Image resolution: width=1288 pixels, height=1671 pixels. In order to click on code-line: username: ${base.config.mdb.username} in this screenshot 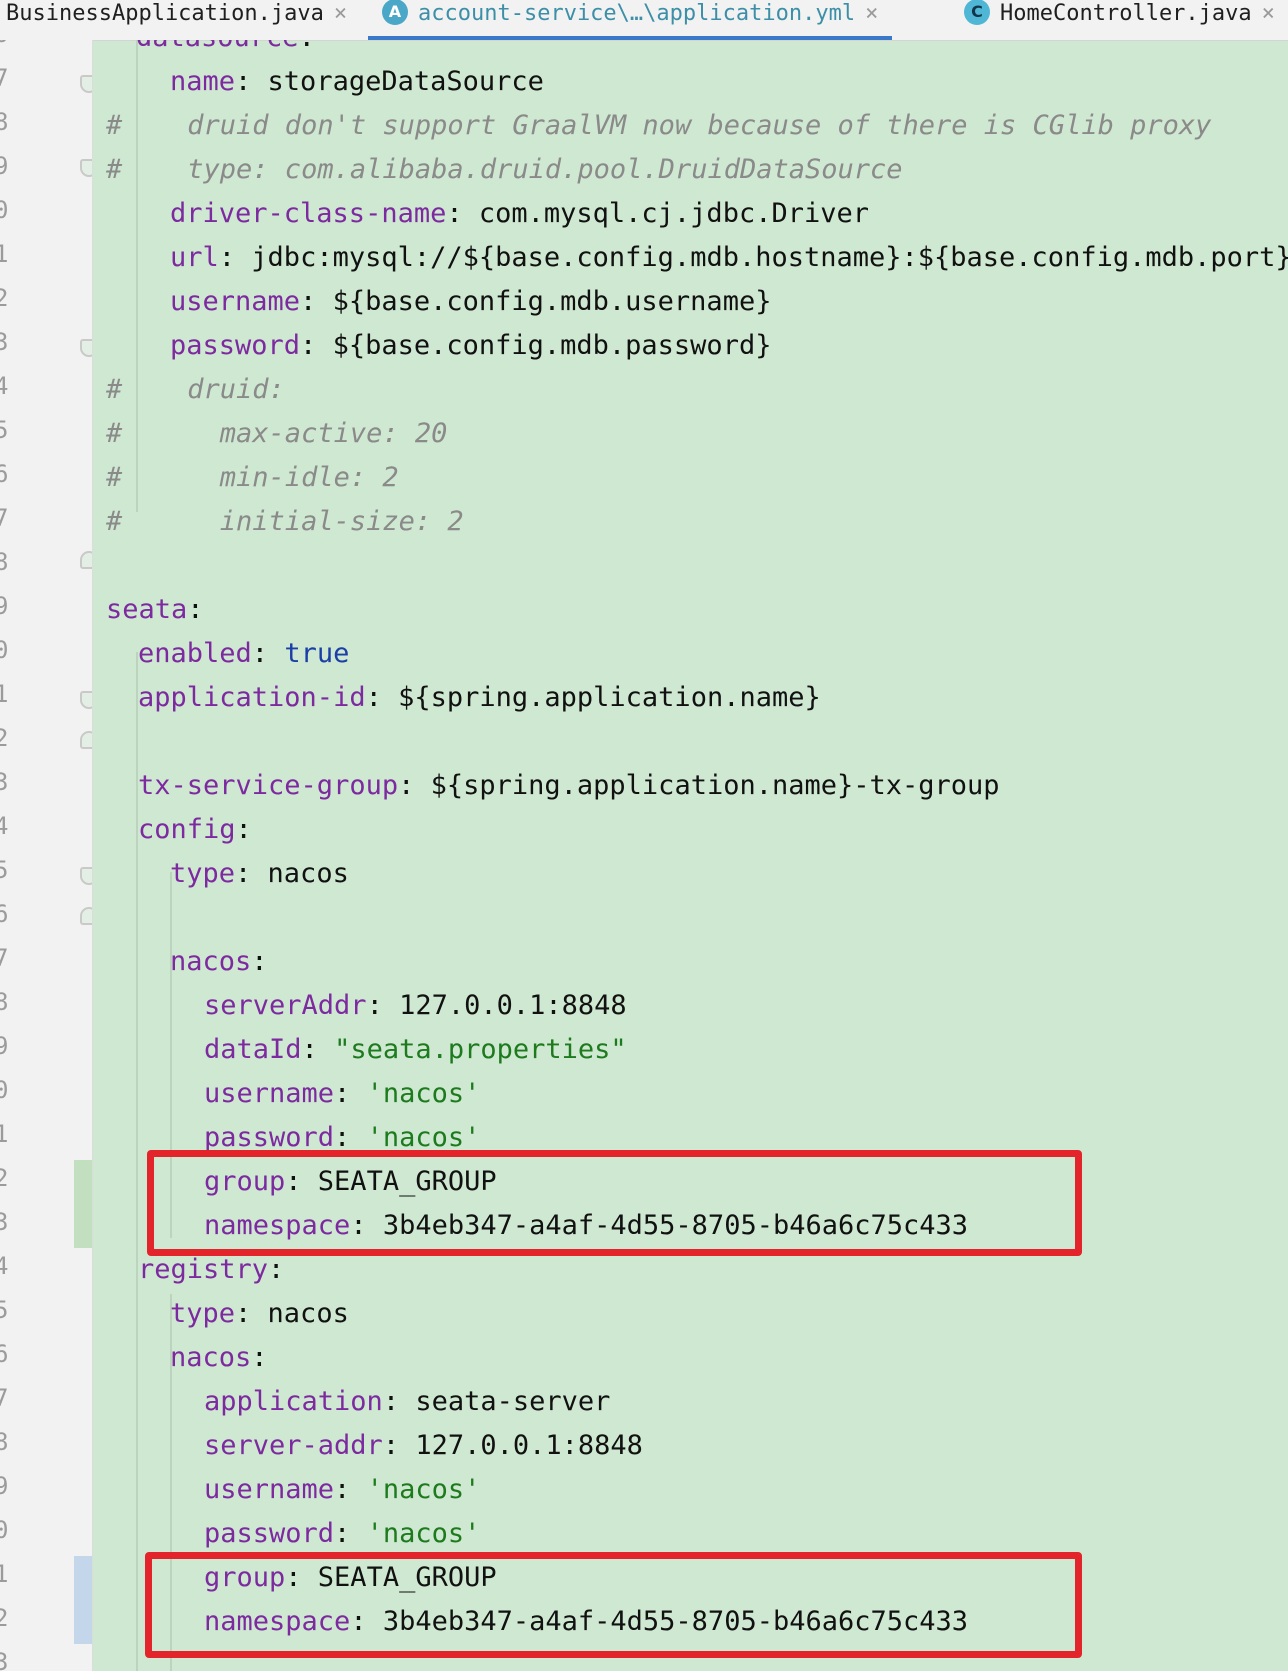, I will do `click(471, 301)`.